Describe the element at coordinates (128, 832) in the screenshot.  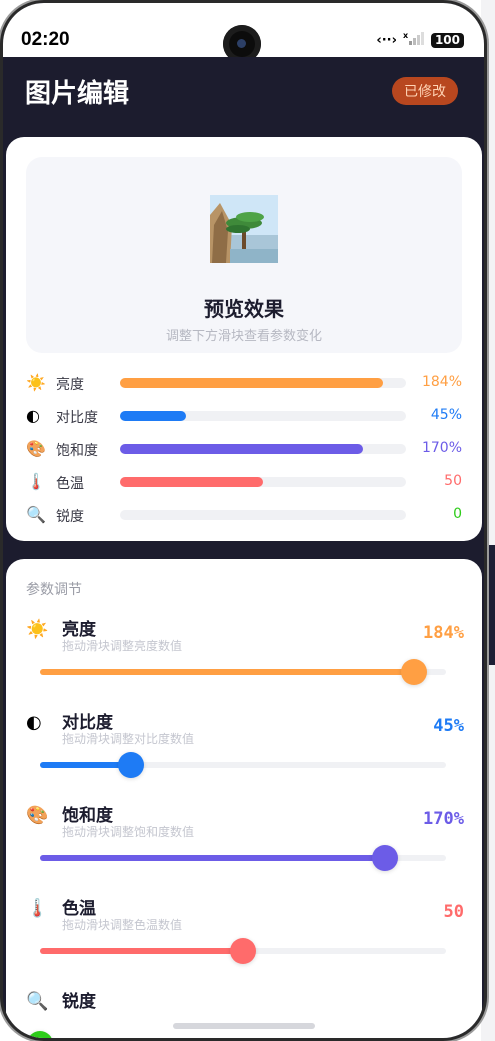
I see `slider-hint: 拖动滑块调整饱和度数值` at that location.